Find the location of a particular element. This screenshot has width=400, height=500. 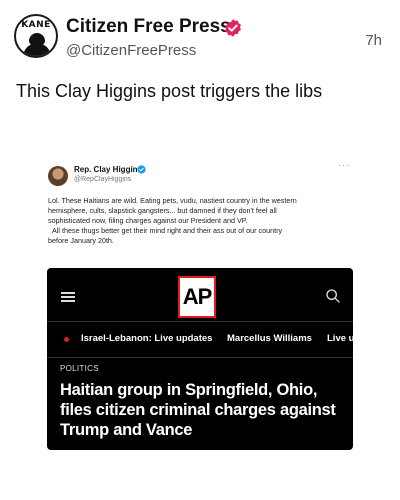

nav-item-live-updates: Live u is located at coordinates (340, 338).